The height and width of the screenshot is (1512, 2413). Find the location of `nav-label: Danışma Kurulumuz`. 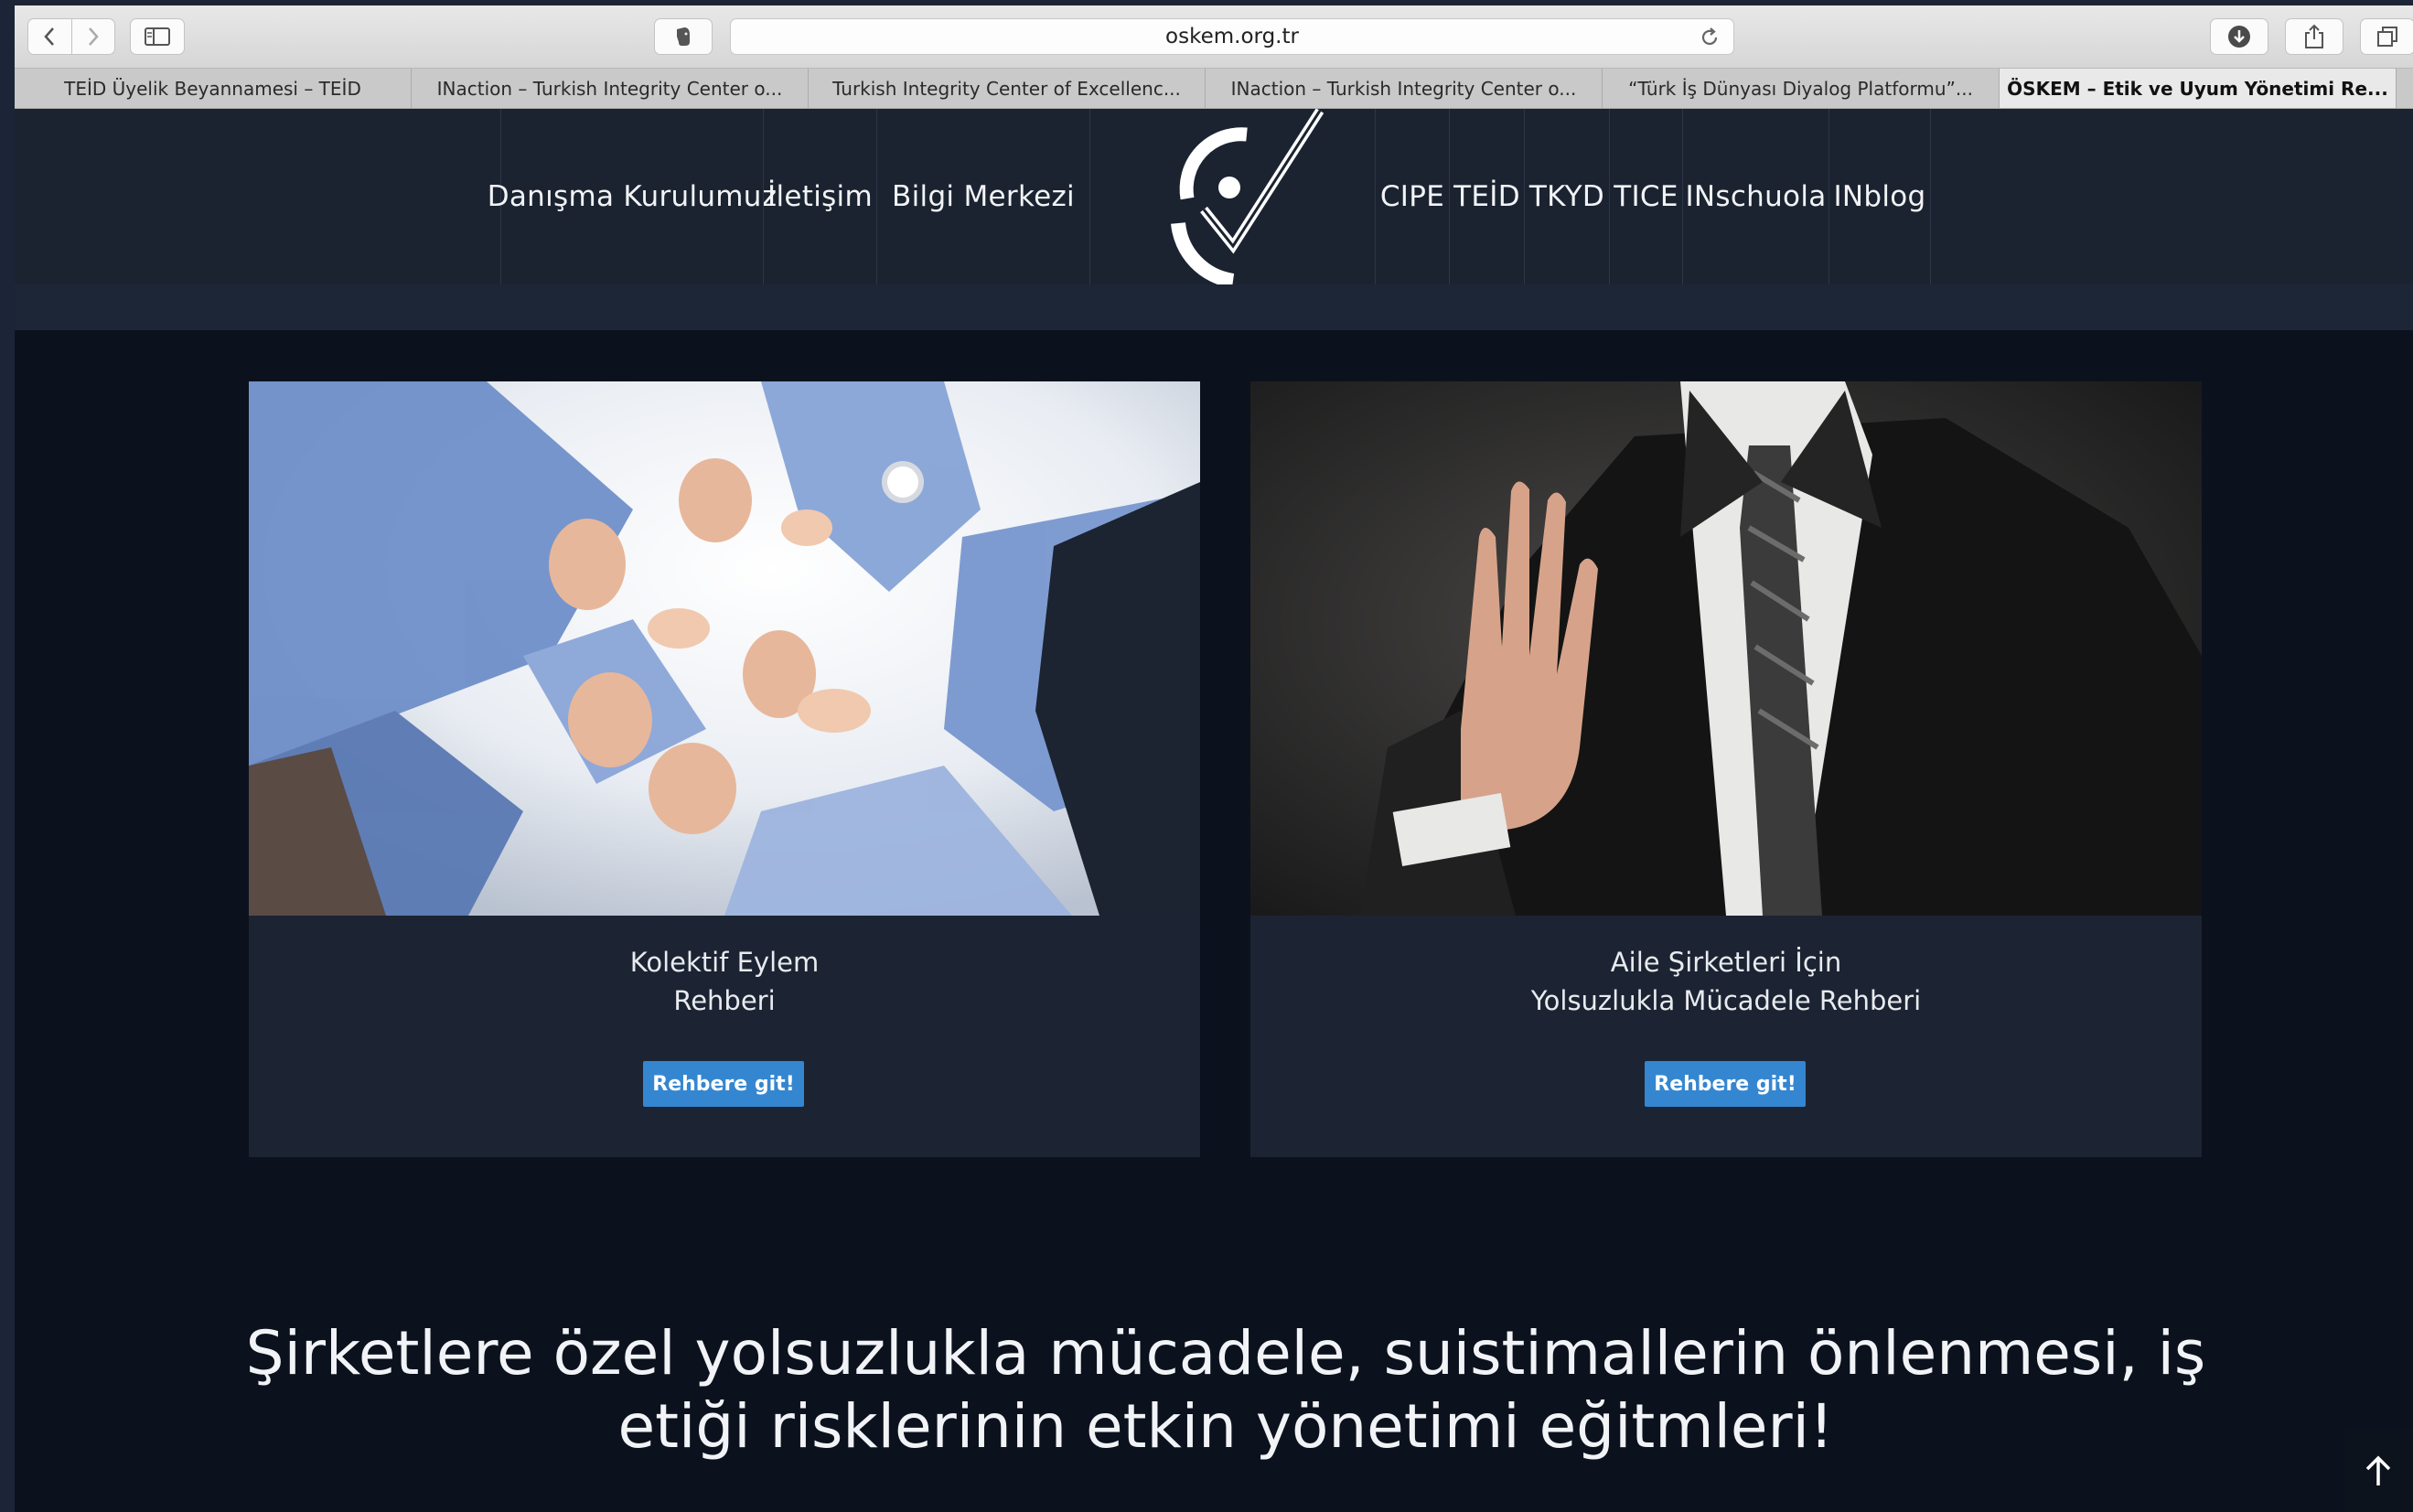

nav-label: Danışma Kurulumuz is located at coordinates (632, 196).